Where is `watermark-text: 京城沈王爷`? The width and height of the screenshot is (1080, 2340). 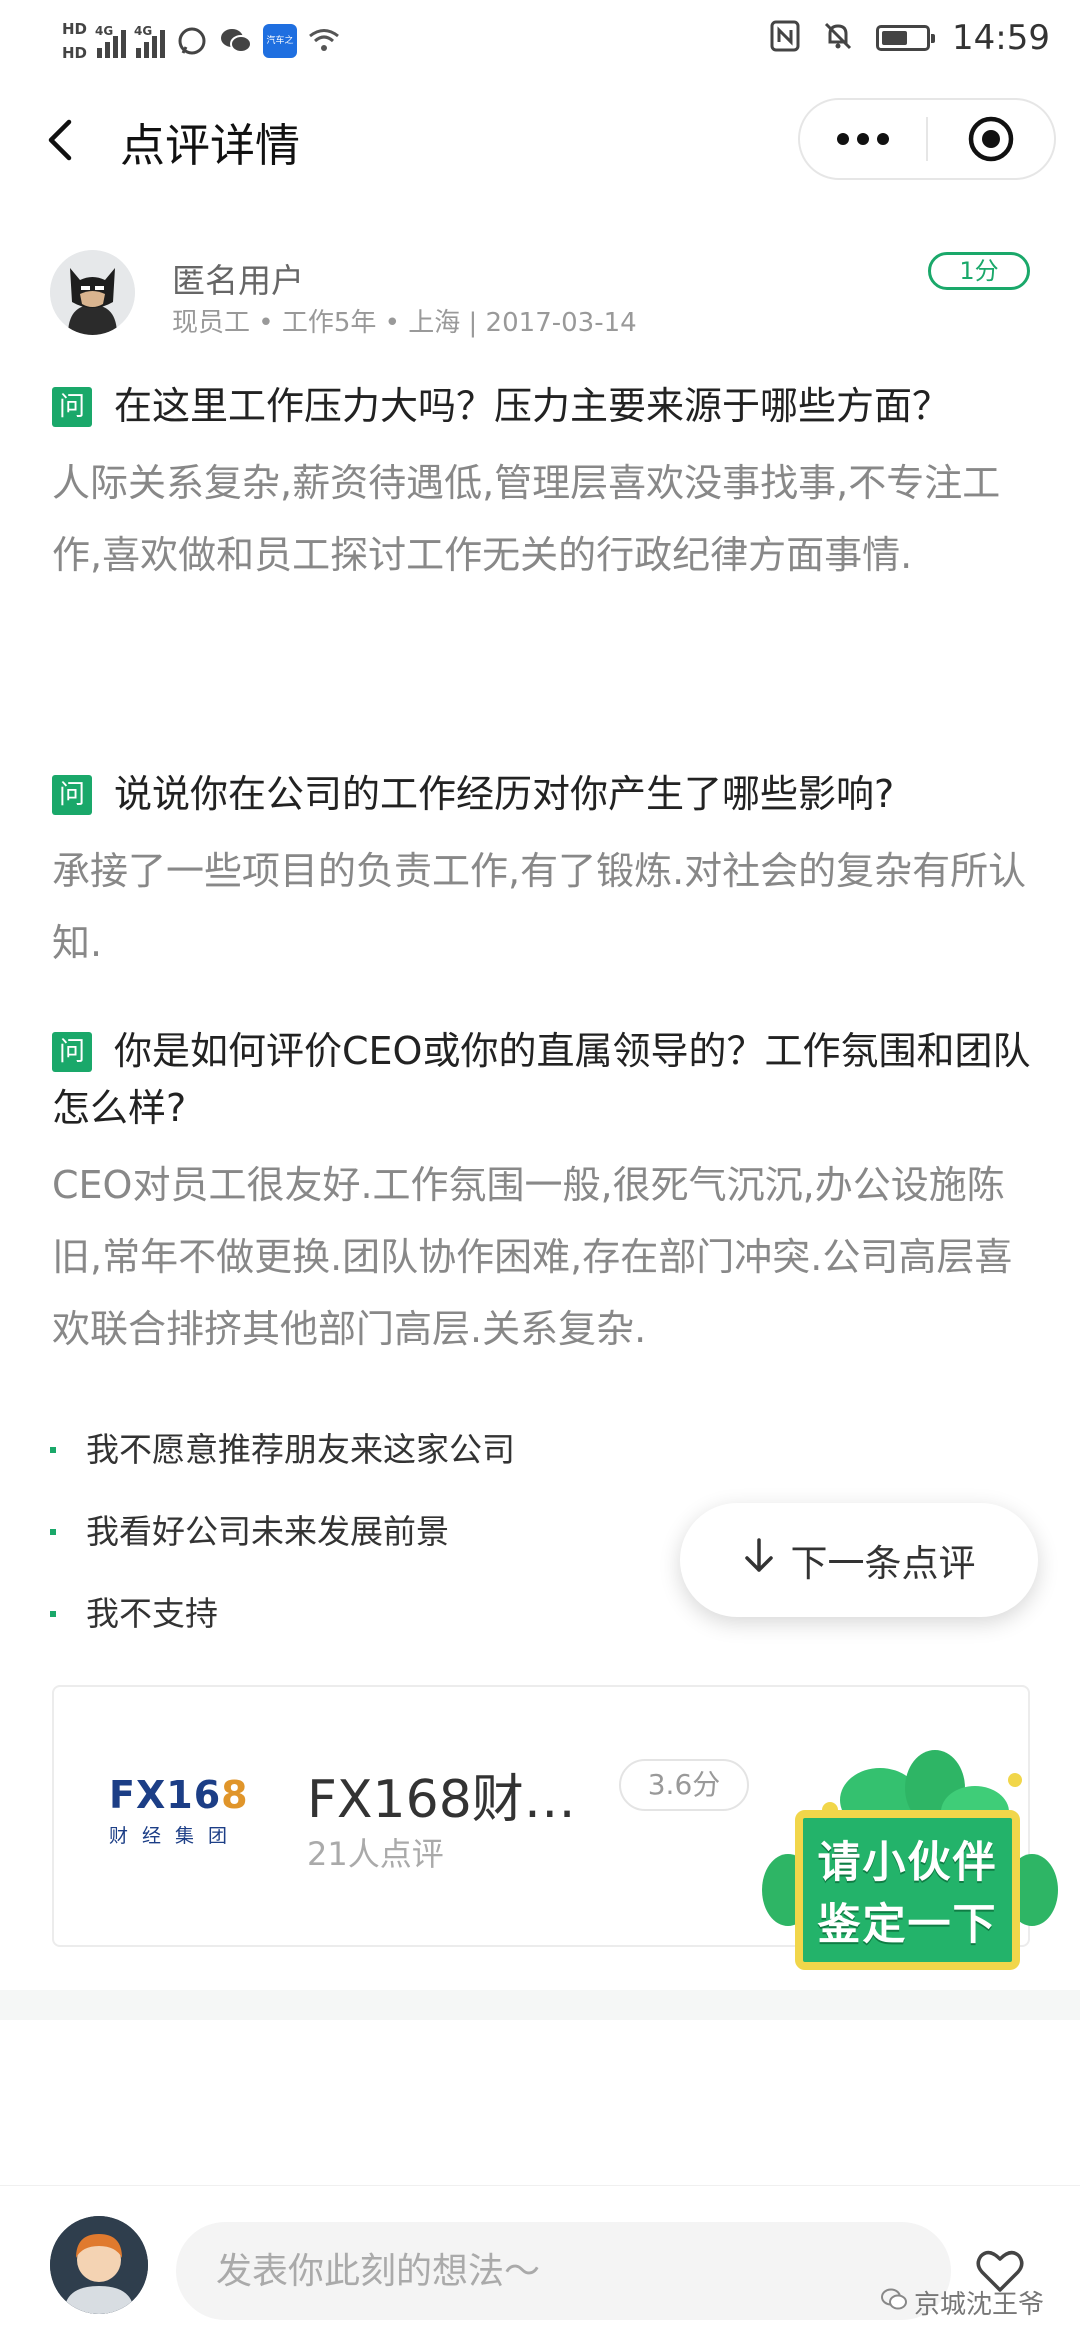
watermark-text: 京城沈王爷 is located at coordinates (979, 2305).